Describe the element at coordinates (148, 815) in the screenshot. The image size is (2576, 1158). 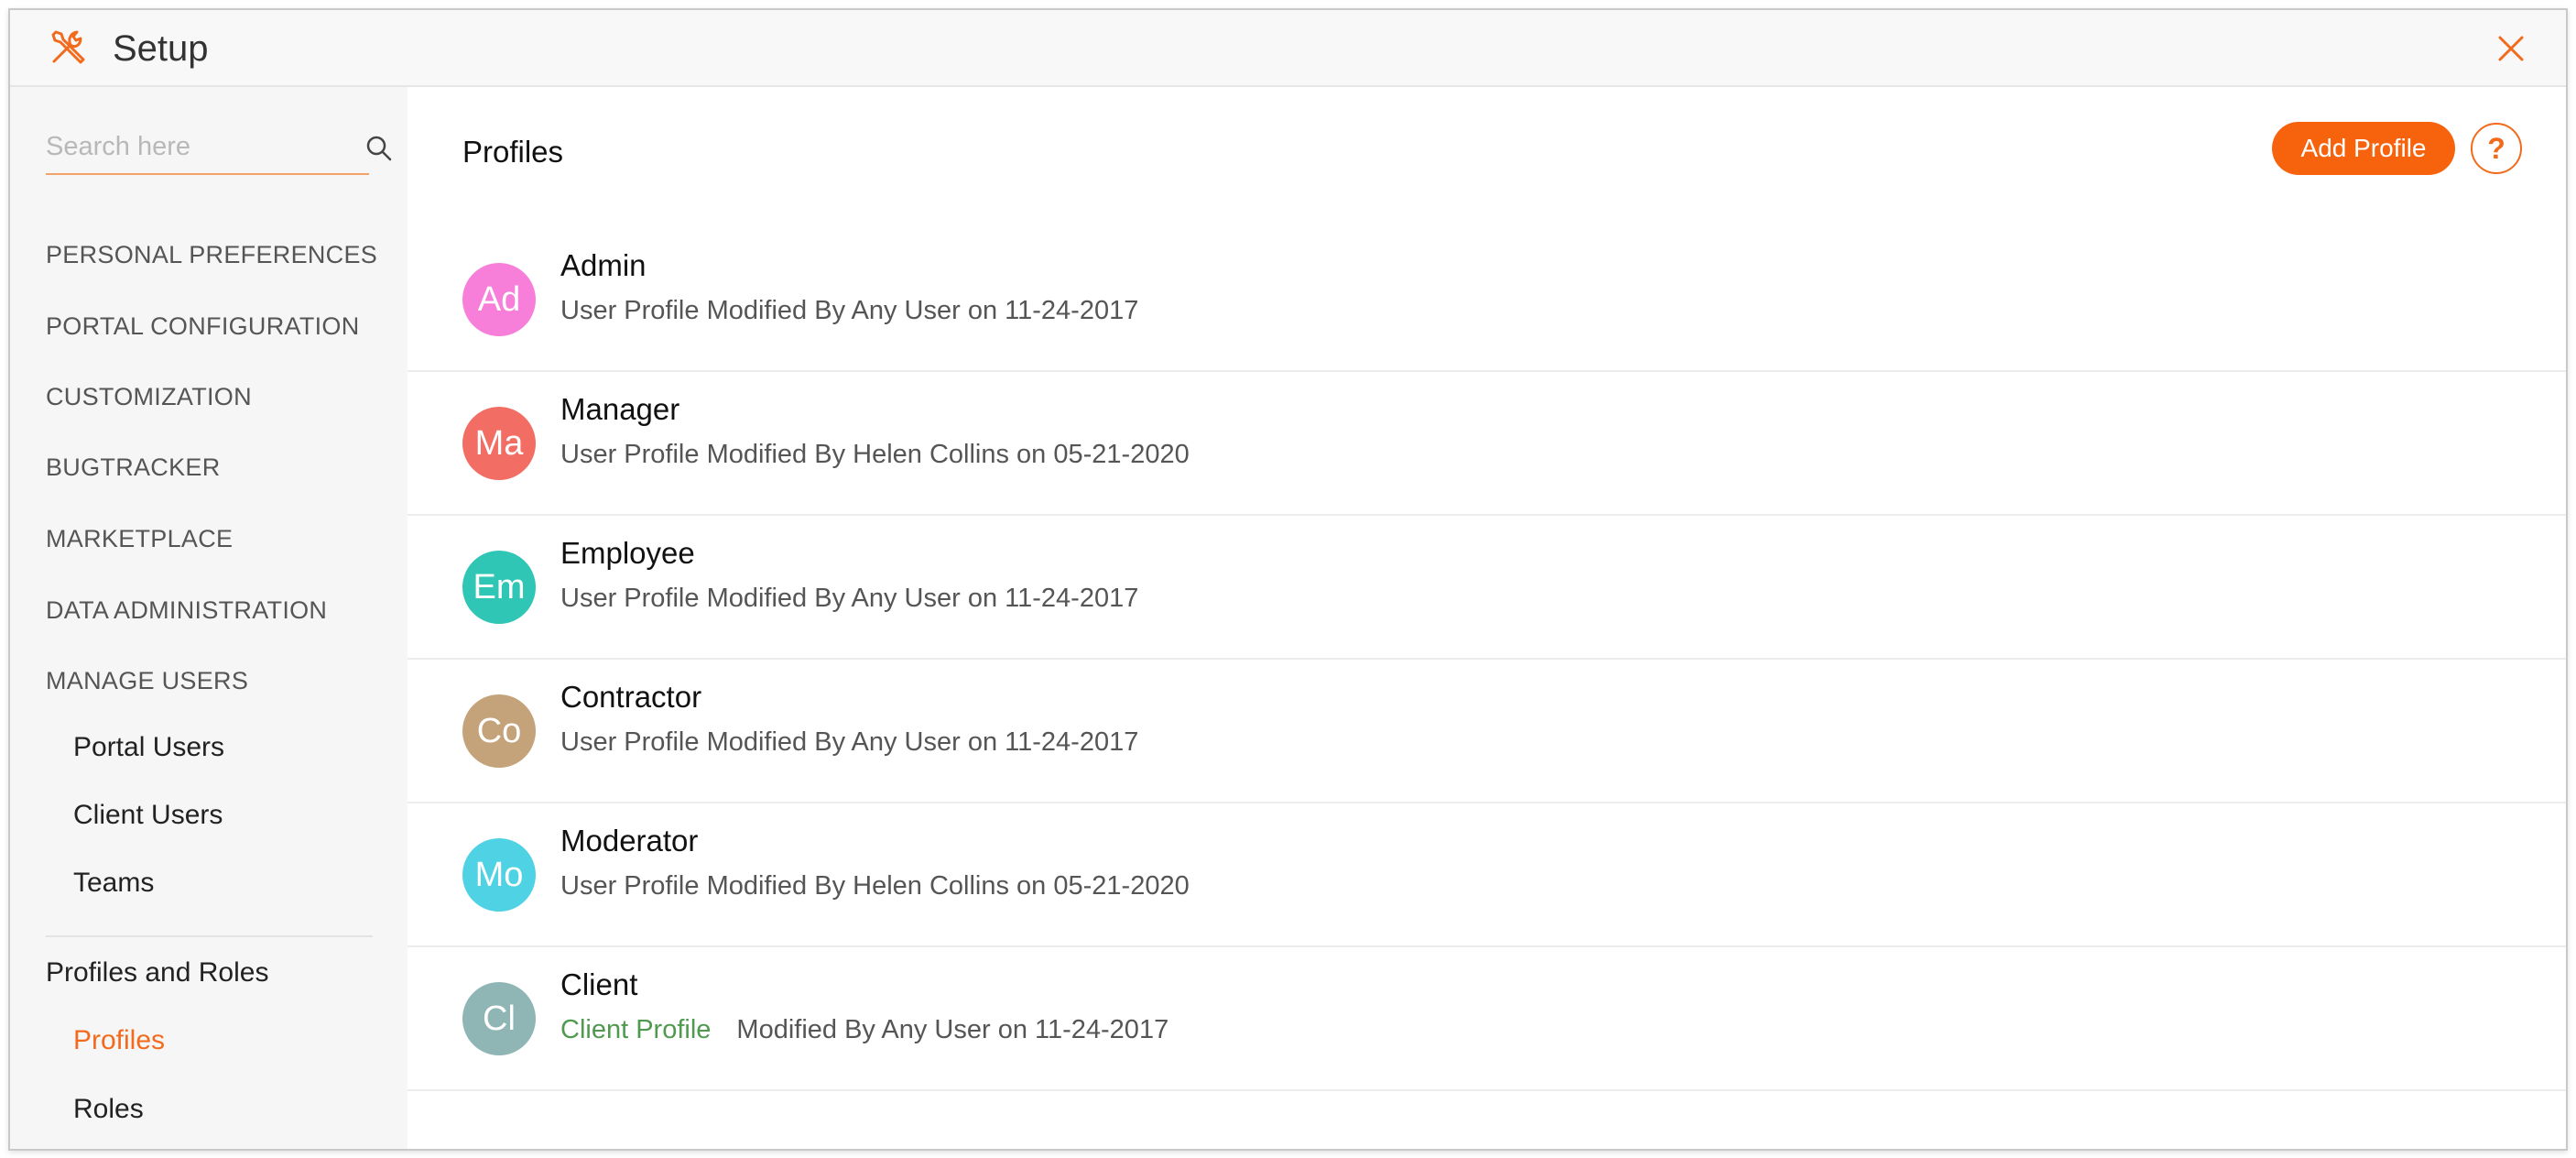
I see `nav-client-users: Client Users` at that location.